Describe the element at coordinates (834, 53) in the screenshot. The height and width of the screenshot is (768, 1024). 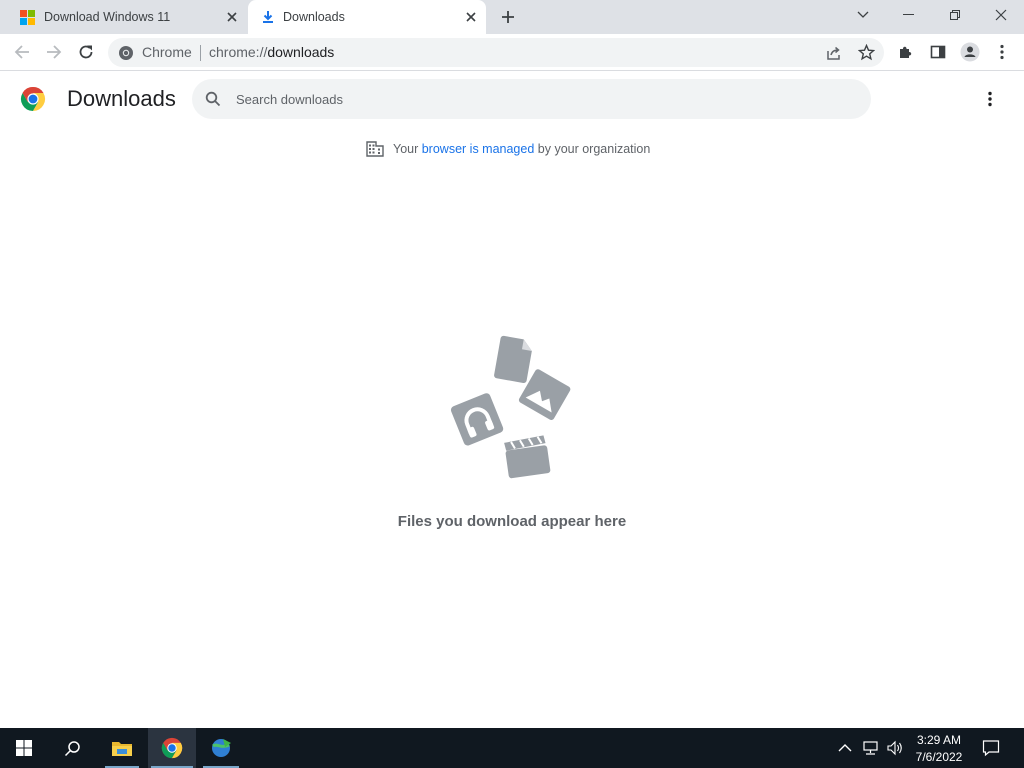
I see `share-icon` at that location.